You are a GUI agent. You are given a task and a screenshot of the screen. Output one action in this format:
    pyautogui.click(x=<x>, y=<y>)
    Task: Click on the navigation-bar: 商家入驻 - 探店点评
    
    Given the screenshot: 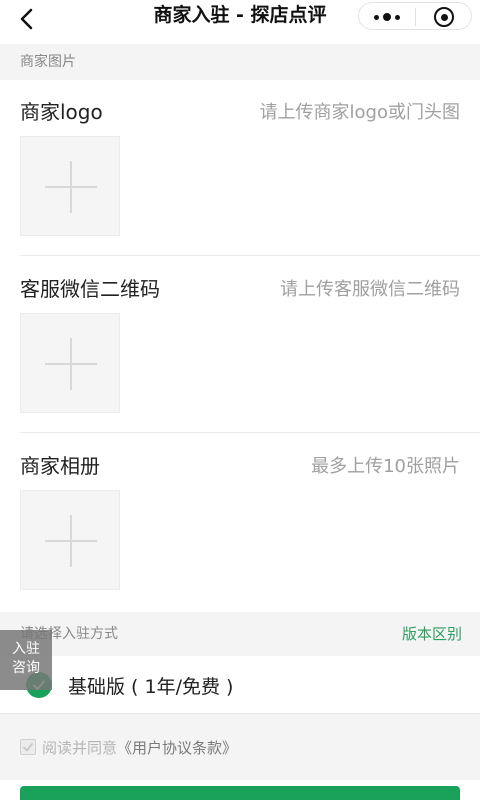 What is the action you would take?
    pyautogui.click(x=240, y=22)
    